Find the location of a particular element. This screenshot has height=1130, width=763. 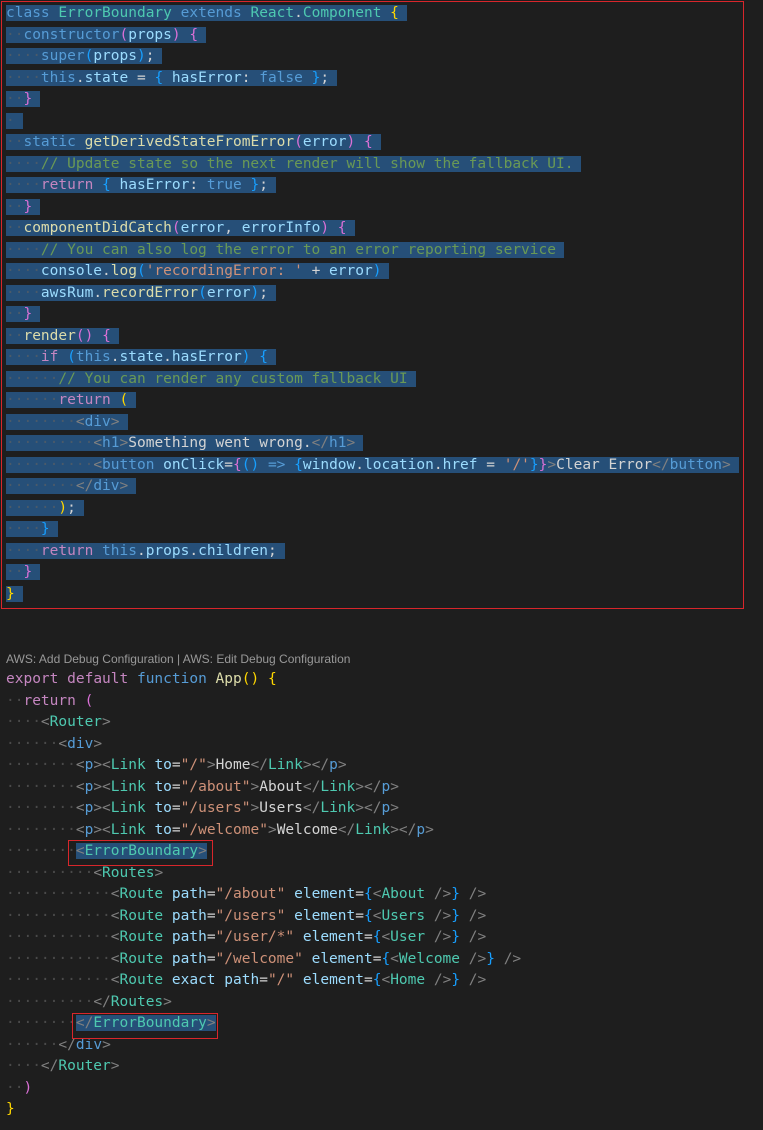

code-token: location is located at coordinates (399, 464).